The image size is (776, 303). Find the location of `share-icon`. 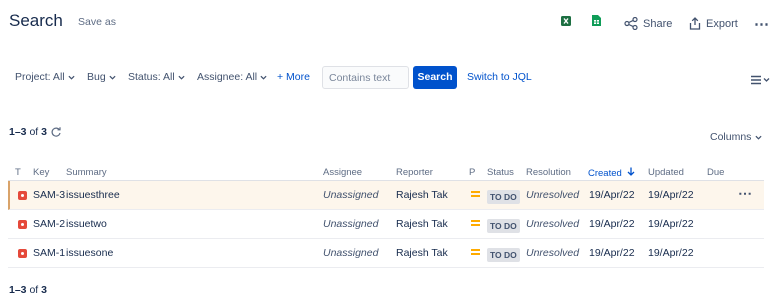

share-icon is located at coordinates (631, 23).